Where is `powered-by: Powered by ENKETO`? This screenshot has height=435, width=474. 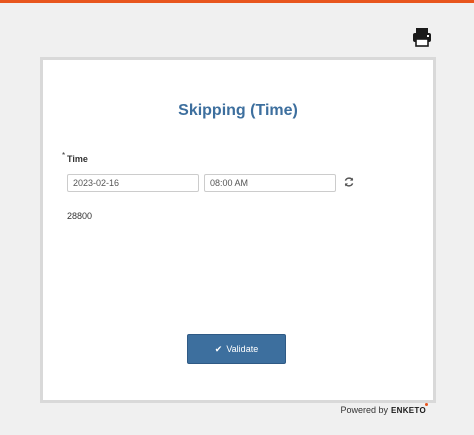
powered-by: Powered by ENKETO is located at coordinates (384, 409).